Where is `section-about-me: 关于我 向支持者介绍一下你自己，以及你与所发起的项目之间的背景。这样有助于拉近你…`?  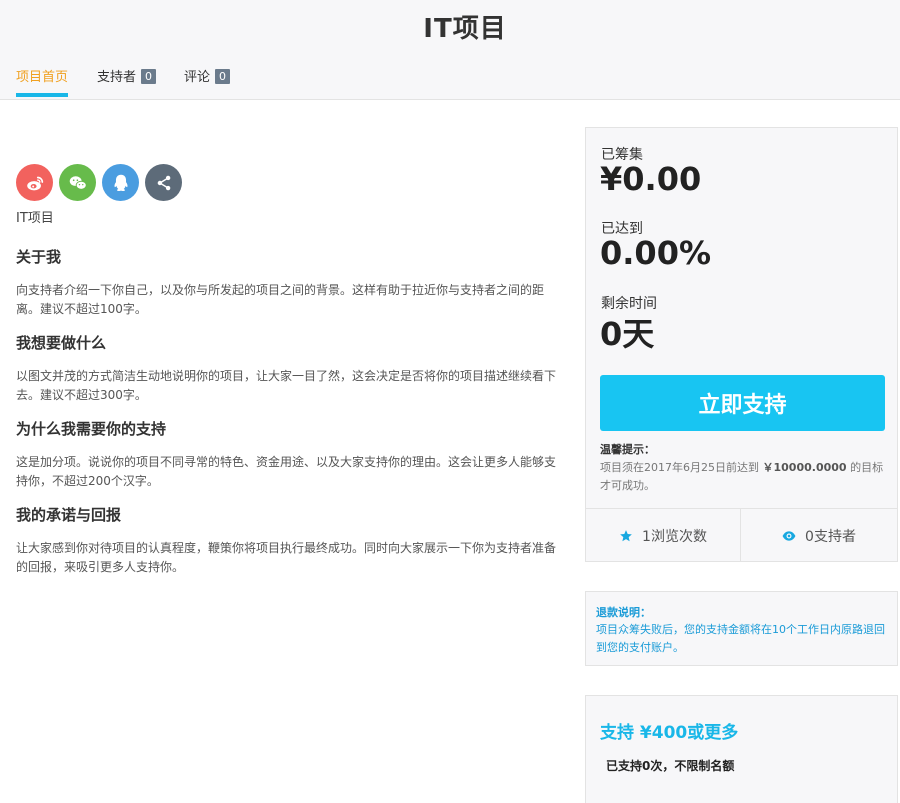
section-about-me: 关于我 向支持者介绍一下你自己，以及你与所发起的项目之间的背景。这样有助于拉近你… is located at coordinates (286, 282).